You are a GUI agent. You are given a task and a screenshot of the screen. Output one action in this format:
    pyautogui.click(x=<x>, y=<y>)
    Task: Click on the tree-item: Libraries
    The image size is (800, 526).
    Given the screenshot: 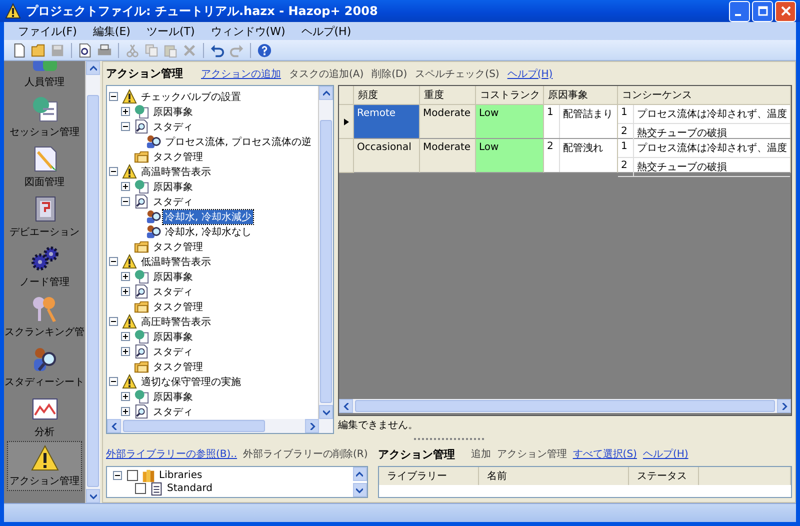 What is the action you would take?
    pyautogui.click(x=180, y=475)
    